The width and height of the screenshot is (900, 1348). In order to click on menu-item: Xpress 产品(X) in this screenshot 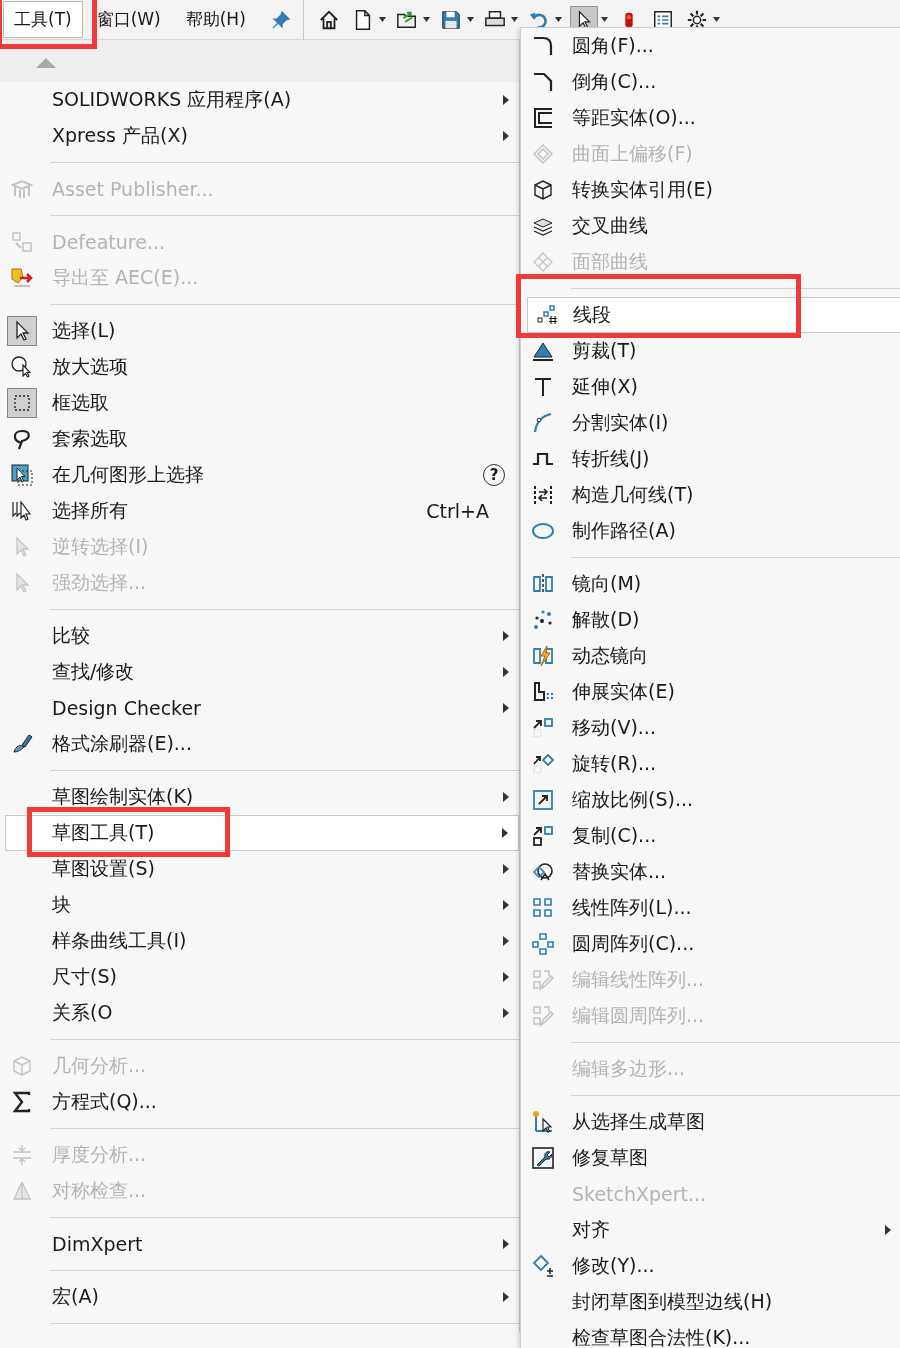, I will do `click(259, 136)`.